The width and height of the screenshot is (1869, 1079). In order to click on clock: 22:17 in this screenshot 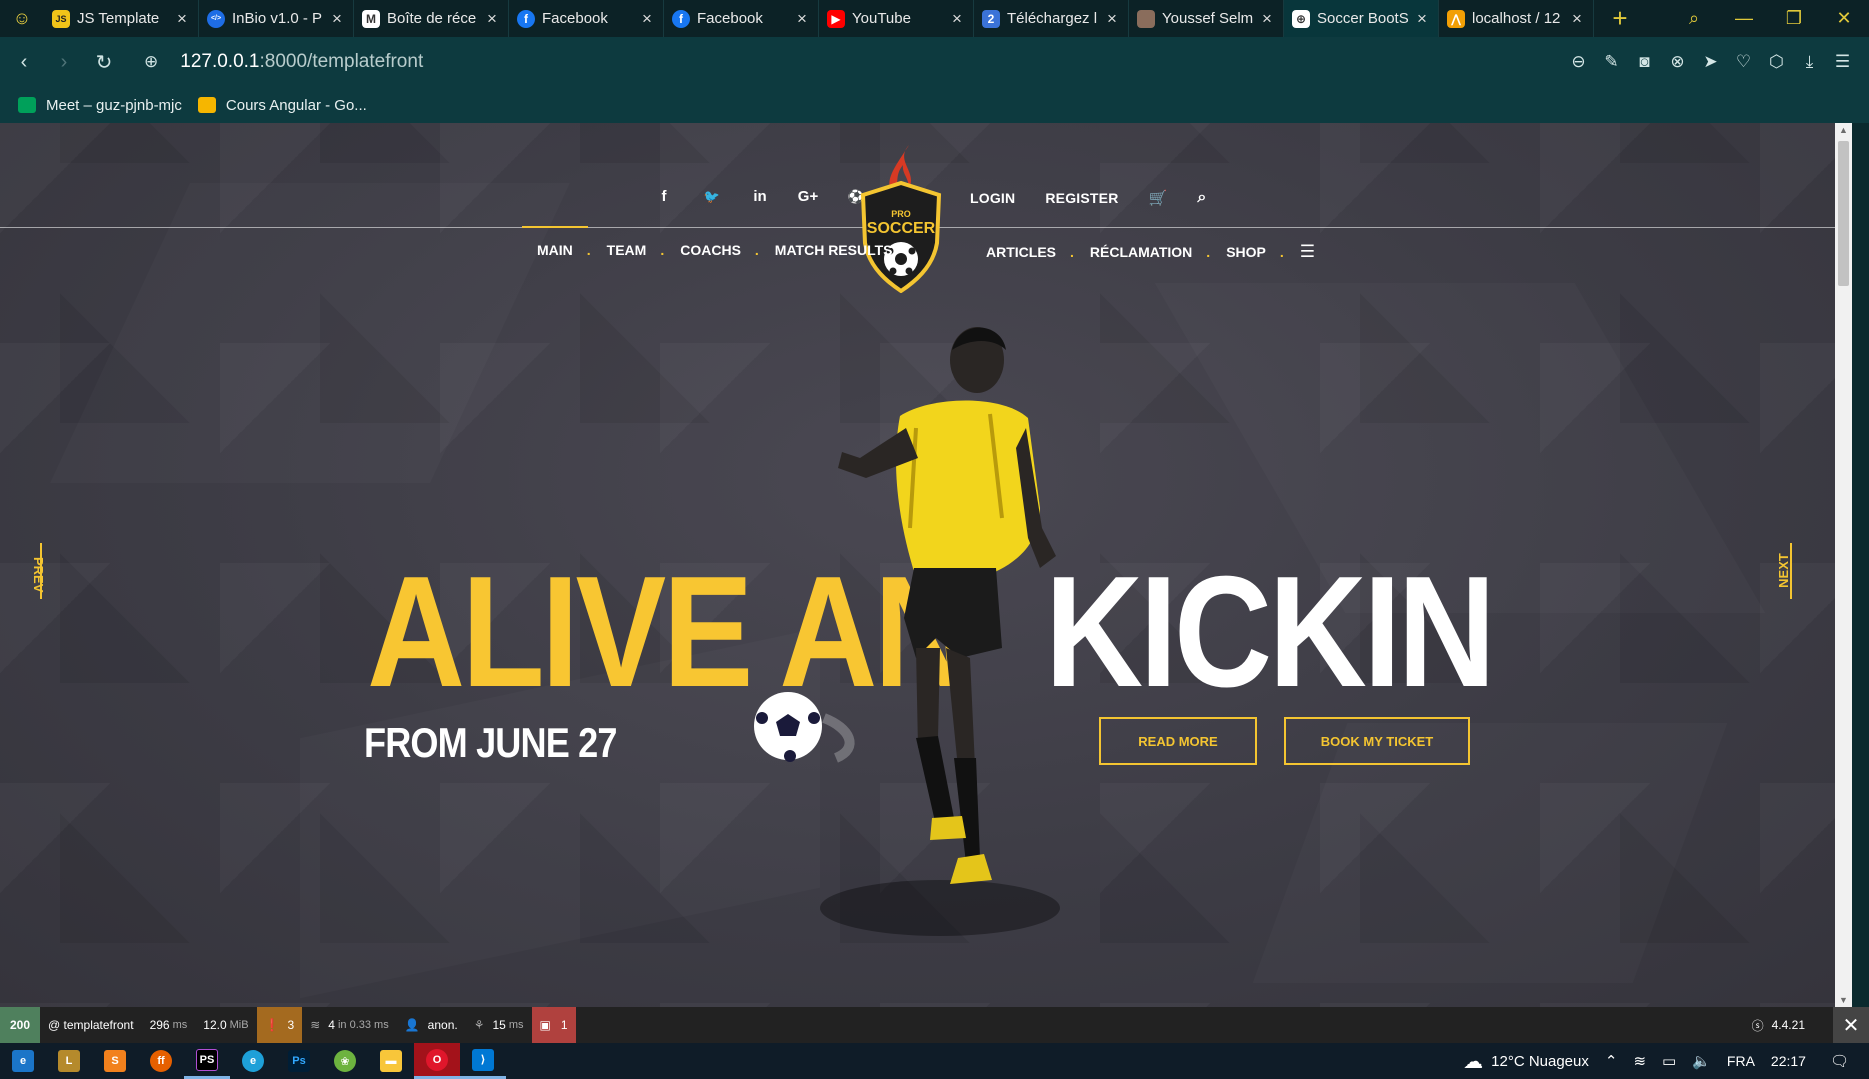, I will do `click(1788, 1061)`.